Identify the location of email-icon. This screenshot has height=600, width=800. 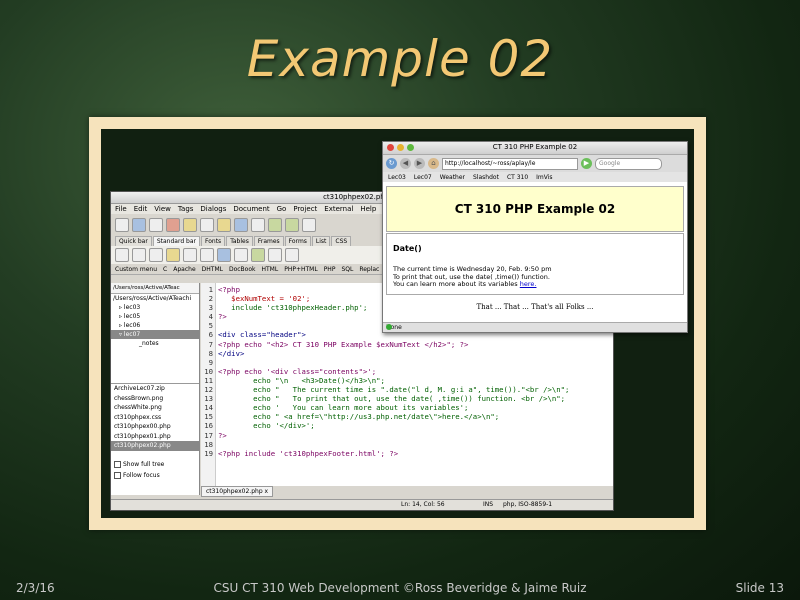
(241, 255).